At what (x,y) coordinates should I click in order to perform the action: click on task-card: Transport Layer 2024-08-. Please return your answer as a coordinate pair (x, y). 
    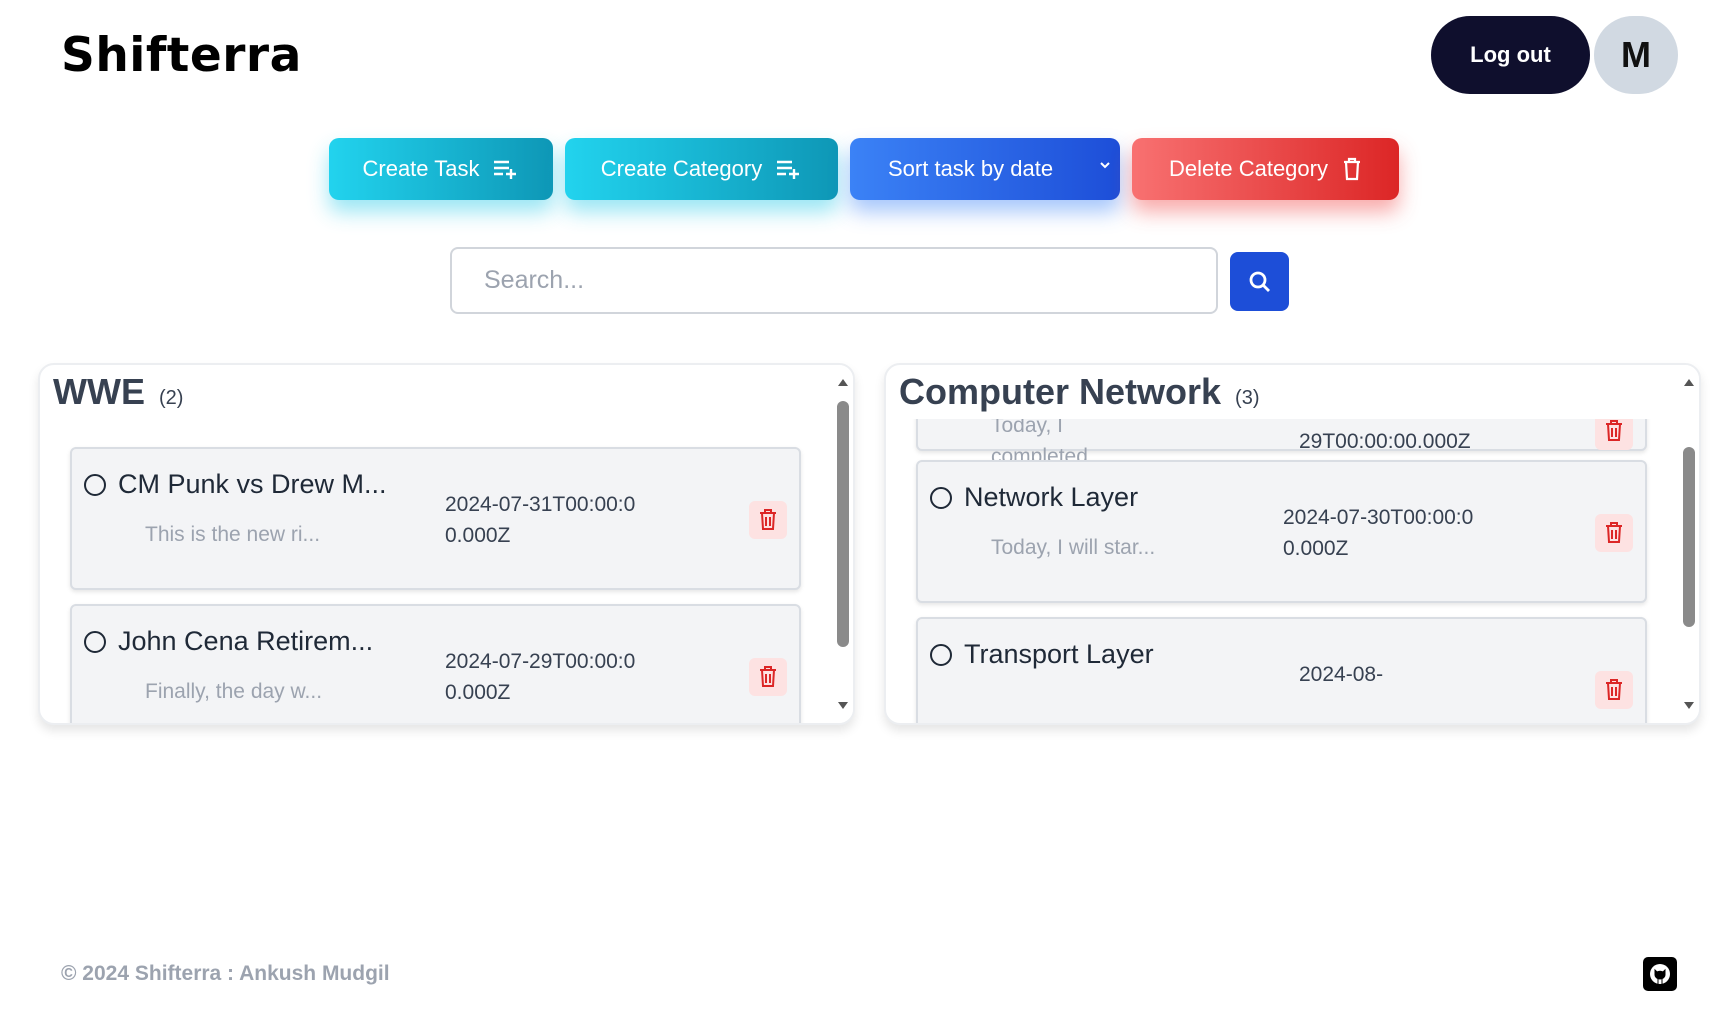
    Looking at the image, I should click on (1281, 670).